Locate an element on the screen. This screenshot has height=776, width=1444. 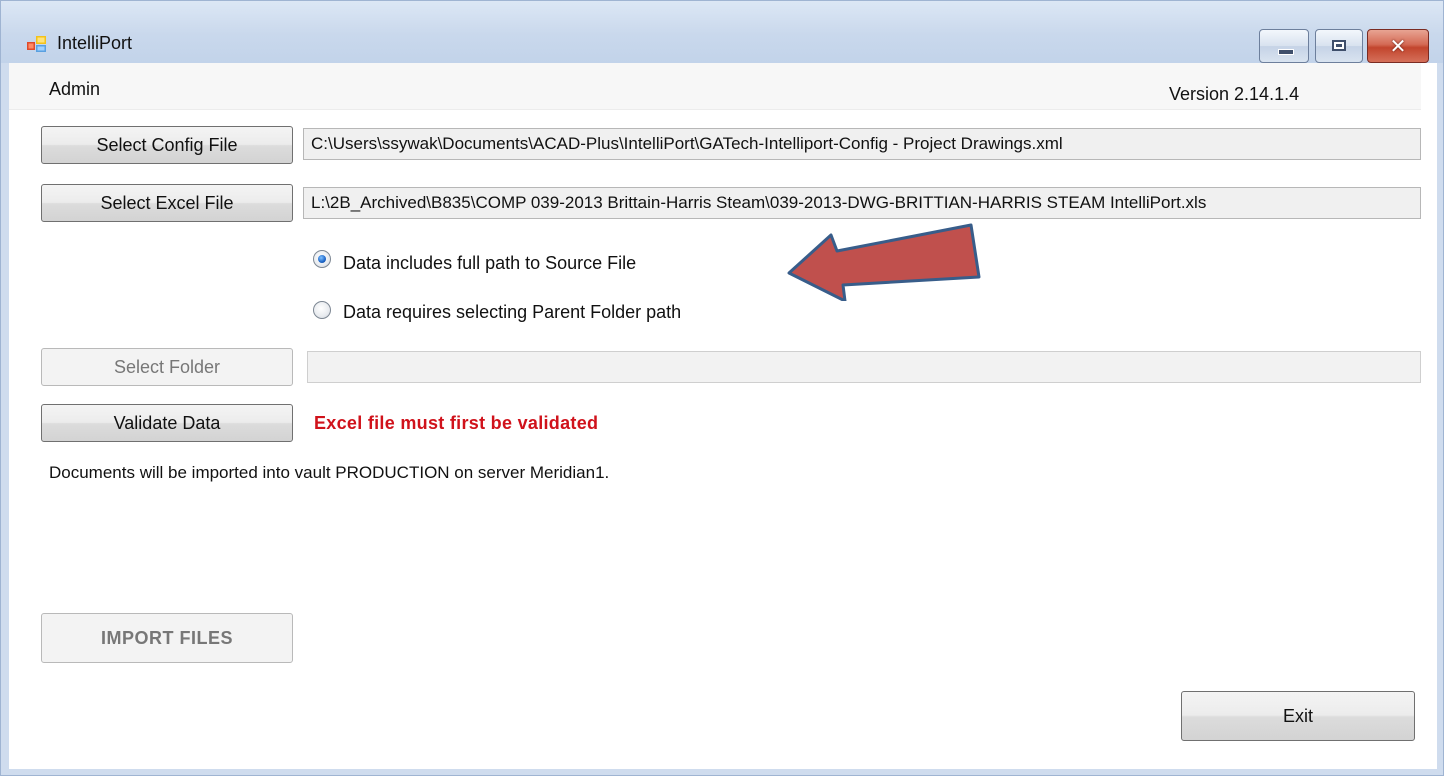
menu-item-admin: Admin is located at coordinates (74, 89).